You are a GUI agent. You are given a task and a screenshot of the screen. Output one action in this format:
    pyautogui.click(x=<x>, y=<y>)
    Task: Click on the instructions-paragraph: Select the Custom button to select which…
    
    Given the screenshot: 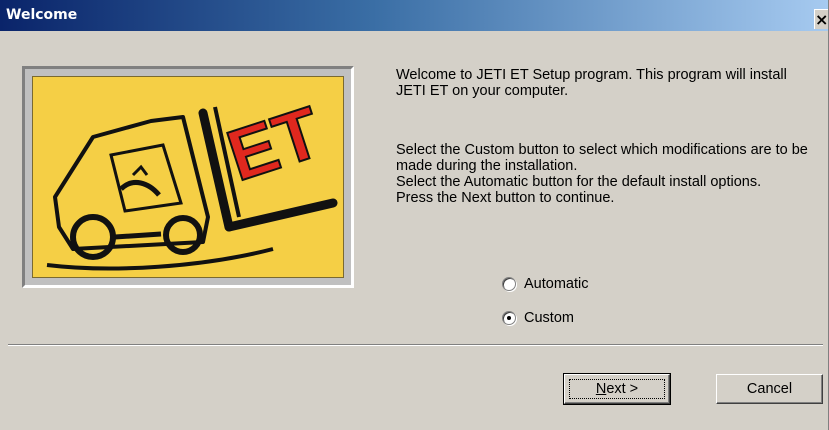 What is the action you would take?
    pyautogui.click(x=606, y=174)
    